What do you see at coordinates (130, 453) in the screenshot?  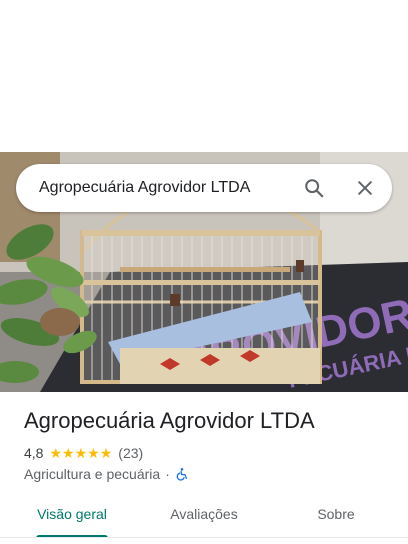 I see `review-count: (23)` at bounding box center [130, 453].